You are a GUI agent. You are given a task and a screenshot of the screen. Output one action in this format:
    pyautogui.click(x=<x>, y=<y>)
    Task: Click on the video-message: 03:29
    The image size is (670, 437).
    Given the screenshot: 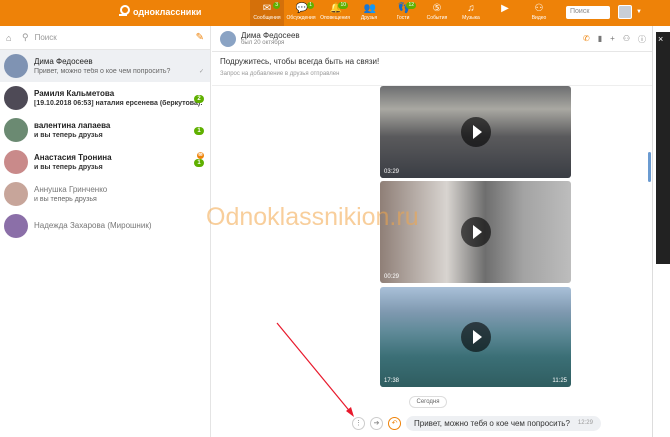 What is the action you would take?
    pyautogui.click(x=475, y=132)
    